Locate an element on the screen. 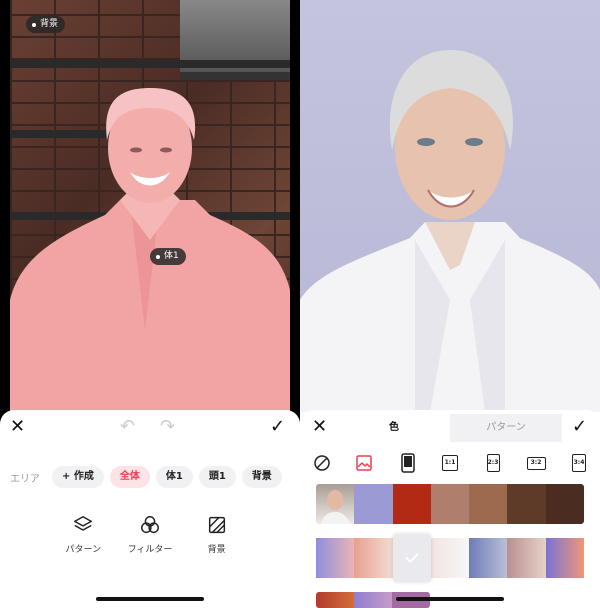 The height and width of the screenshot is (608, 600). chip-all: 全体 is located at coordinates (129, 477).